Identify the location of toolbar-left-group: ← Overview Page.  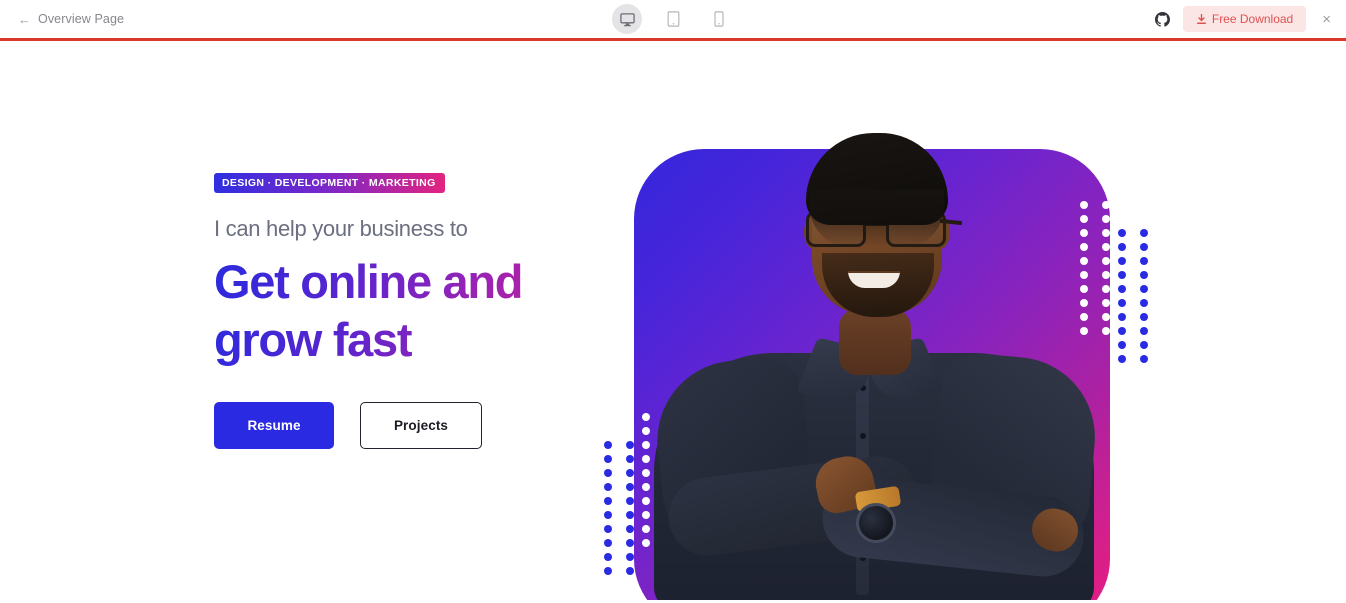
(222, 19).